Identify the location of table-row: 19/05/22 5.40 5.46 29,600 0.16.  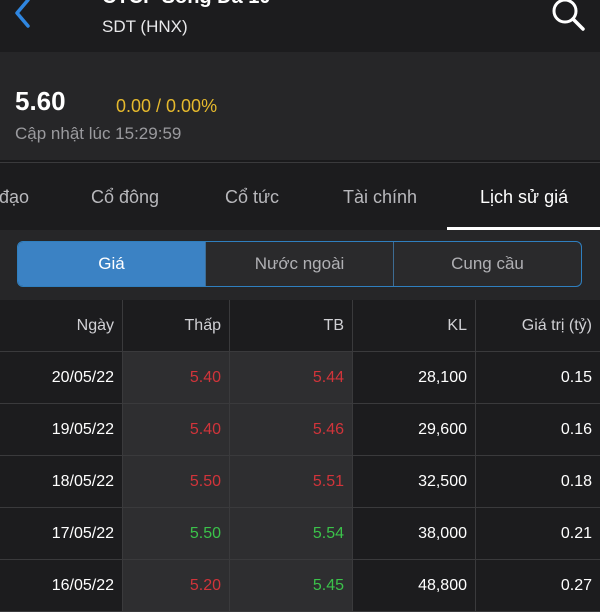
(300, 430).